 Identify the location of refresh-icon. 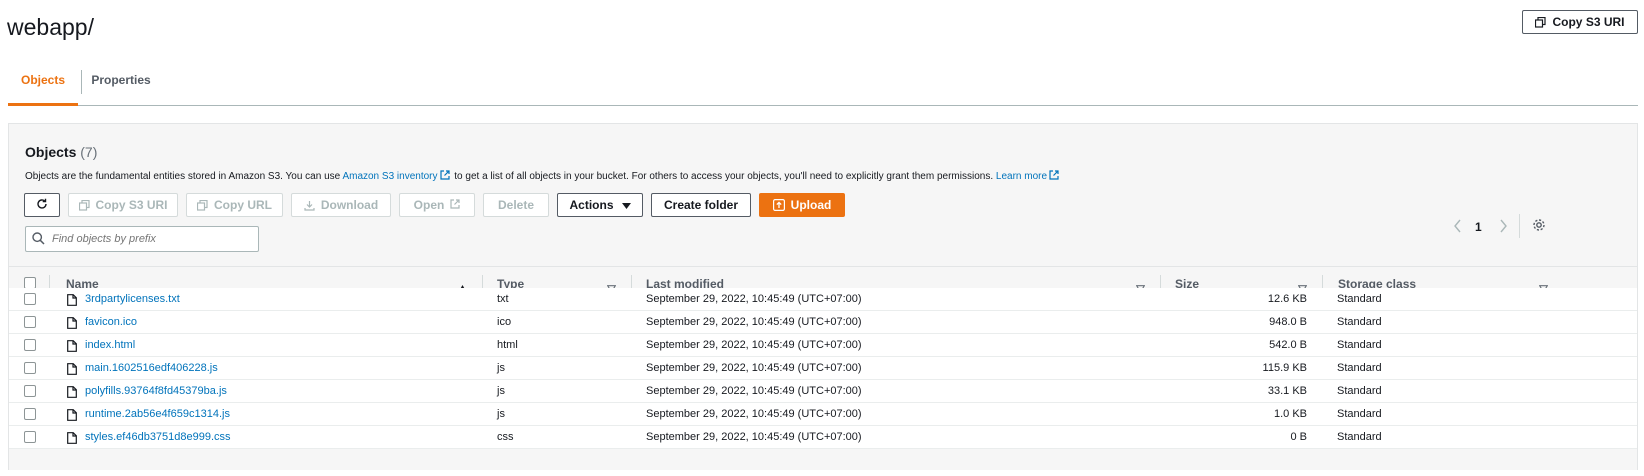
(42, 205).